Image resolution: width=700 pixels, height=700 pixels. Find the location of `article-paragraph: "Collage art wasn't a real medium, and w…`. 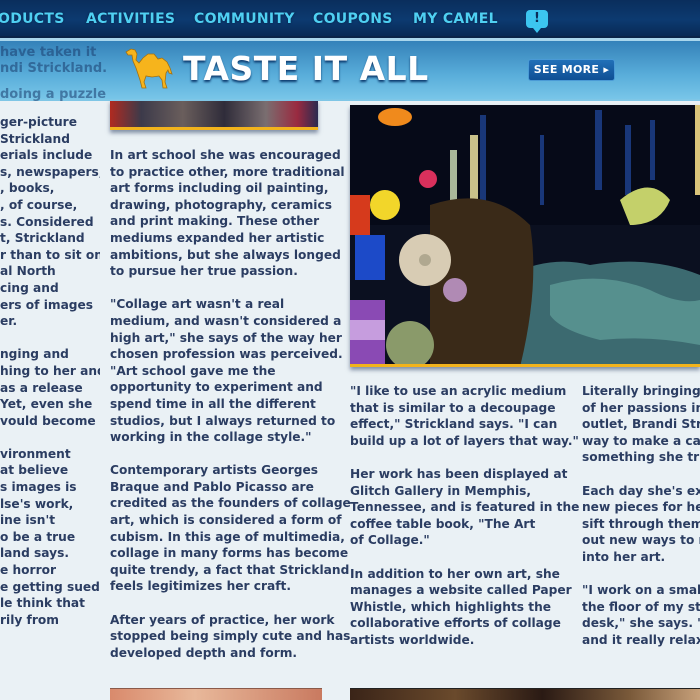

article-paragraph: "Collage art wasn't a real medium, and w… is located at coordinates (226, 371).